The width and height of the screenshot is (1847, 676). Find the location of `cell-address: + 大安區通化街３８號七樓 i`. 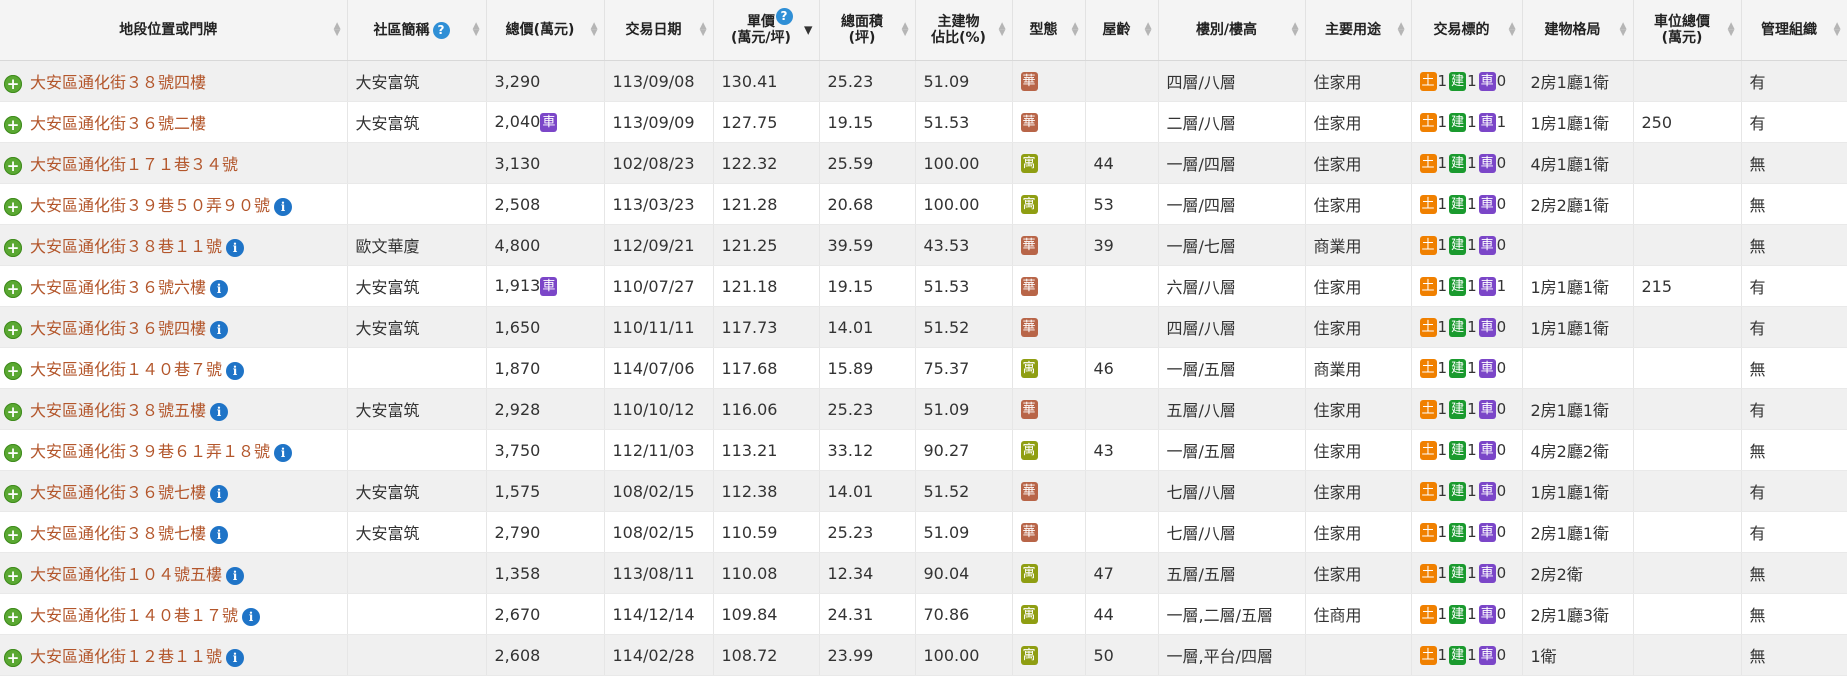

cell-address: + 大安區通化街３８號七樓 i is located at coordinates (174, 532).